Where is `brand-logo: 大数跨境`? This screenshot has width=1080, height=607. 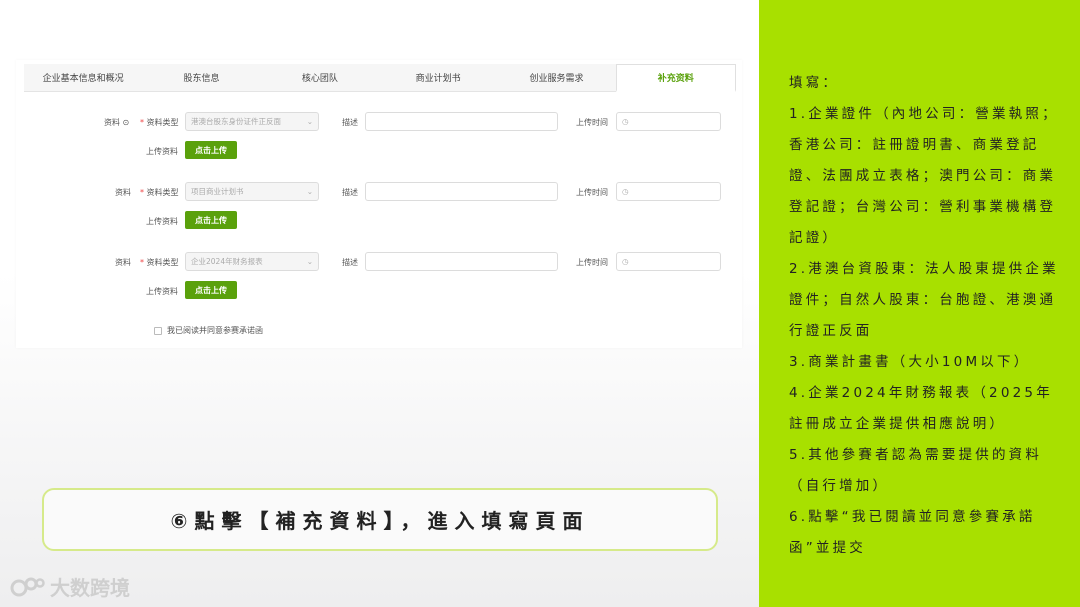
brand-logo: 大数跨境 is located at coordinates (70, 586).